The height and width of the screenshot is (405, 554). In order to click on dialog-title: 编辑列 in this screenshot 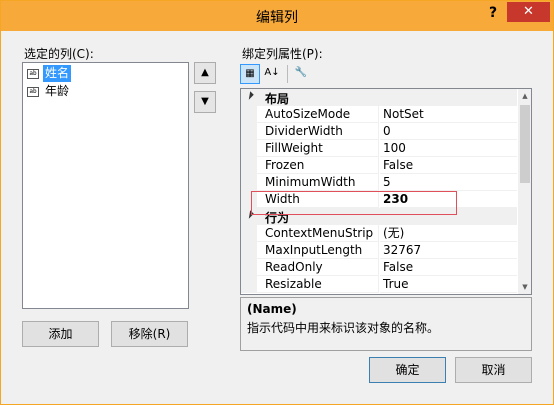, I will do `click(277, 18)`.